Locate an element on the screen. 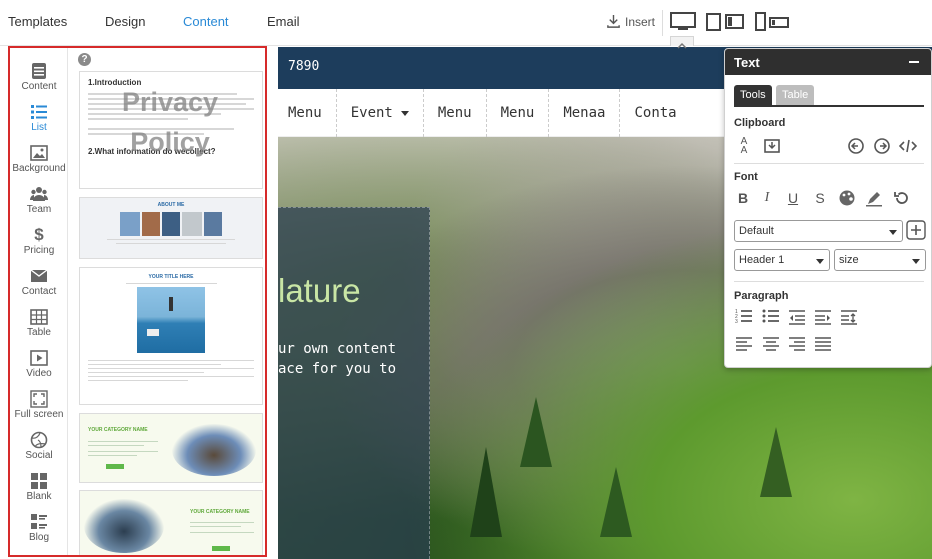  image-icon is located at coordinates (39, 153).